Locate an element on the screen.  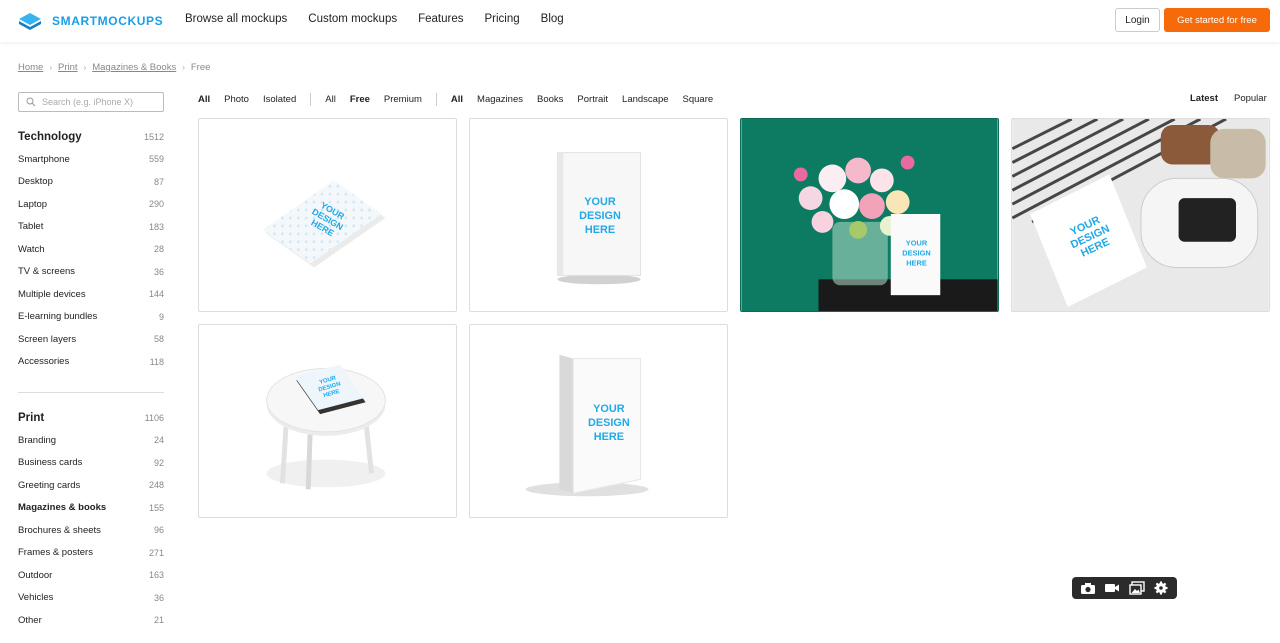
sidebar-item-label: Multiple devices is located at coordinates (52, 294).